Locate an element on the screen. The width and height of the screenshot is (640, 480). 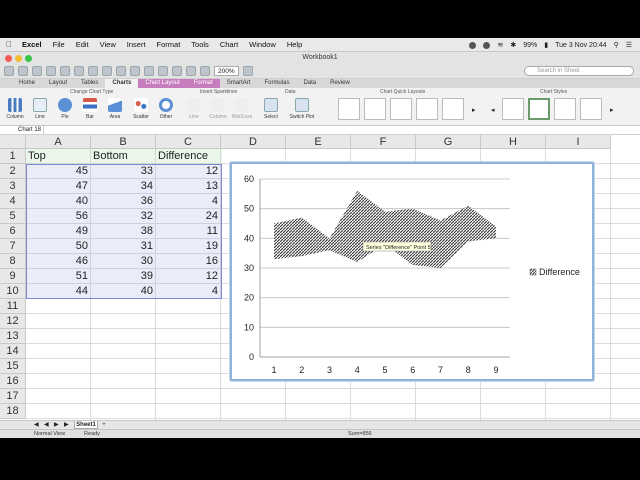
tab-formulas: Formulas is located at coordinates (276, 83).